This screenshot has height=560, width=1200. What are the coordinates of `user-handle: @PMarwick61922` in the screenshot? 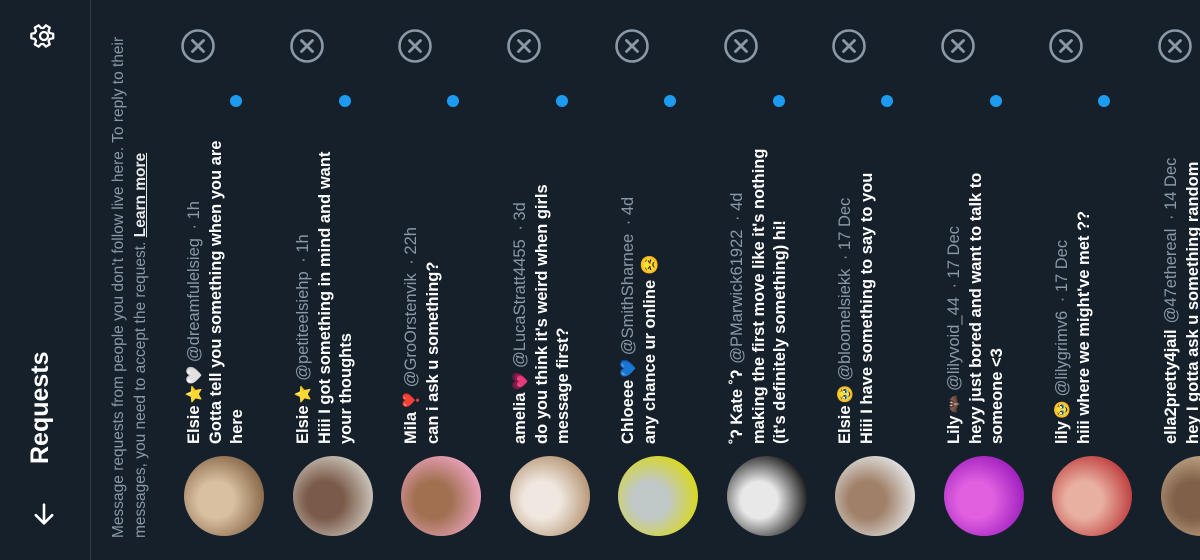 It's located at (736, 296).